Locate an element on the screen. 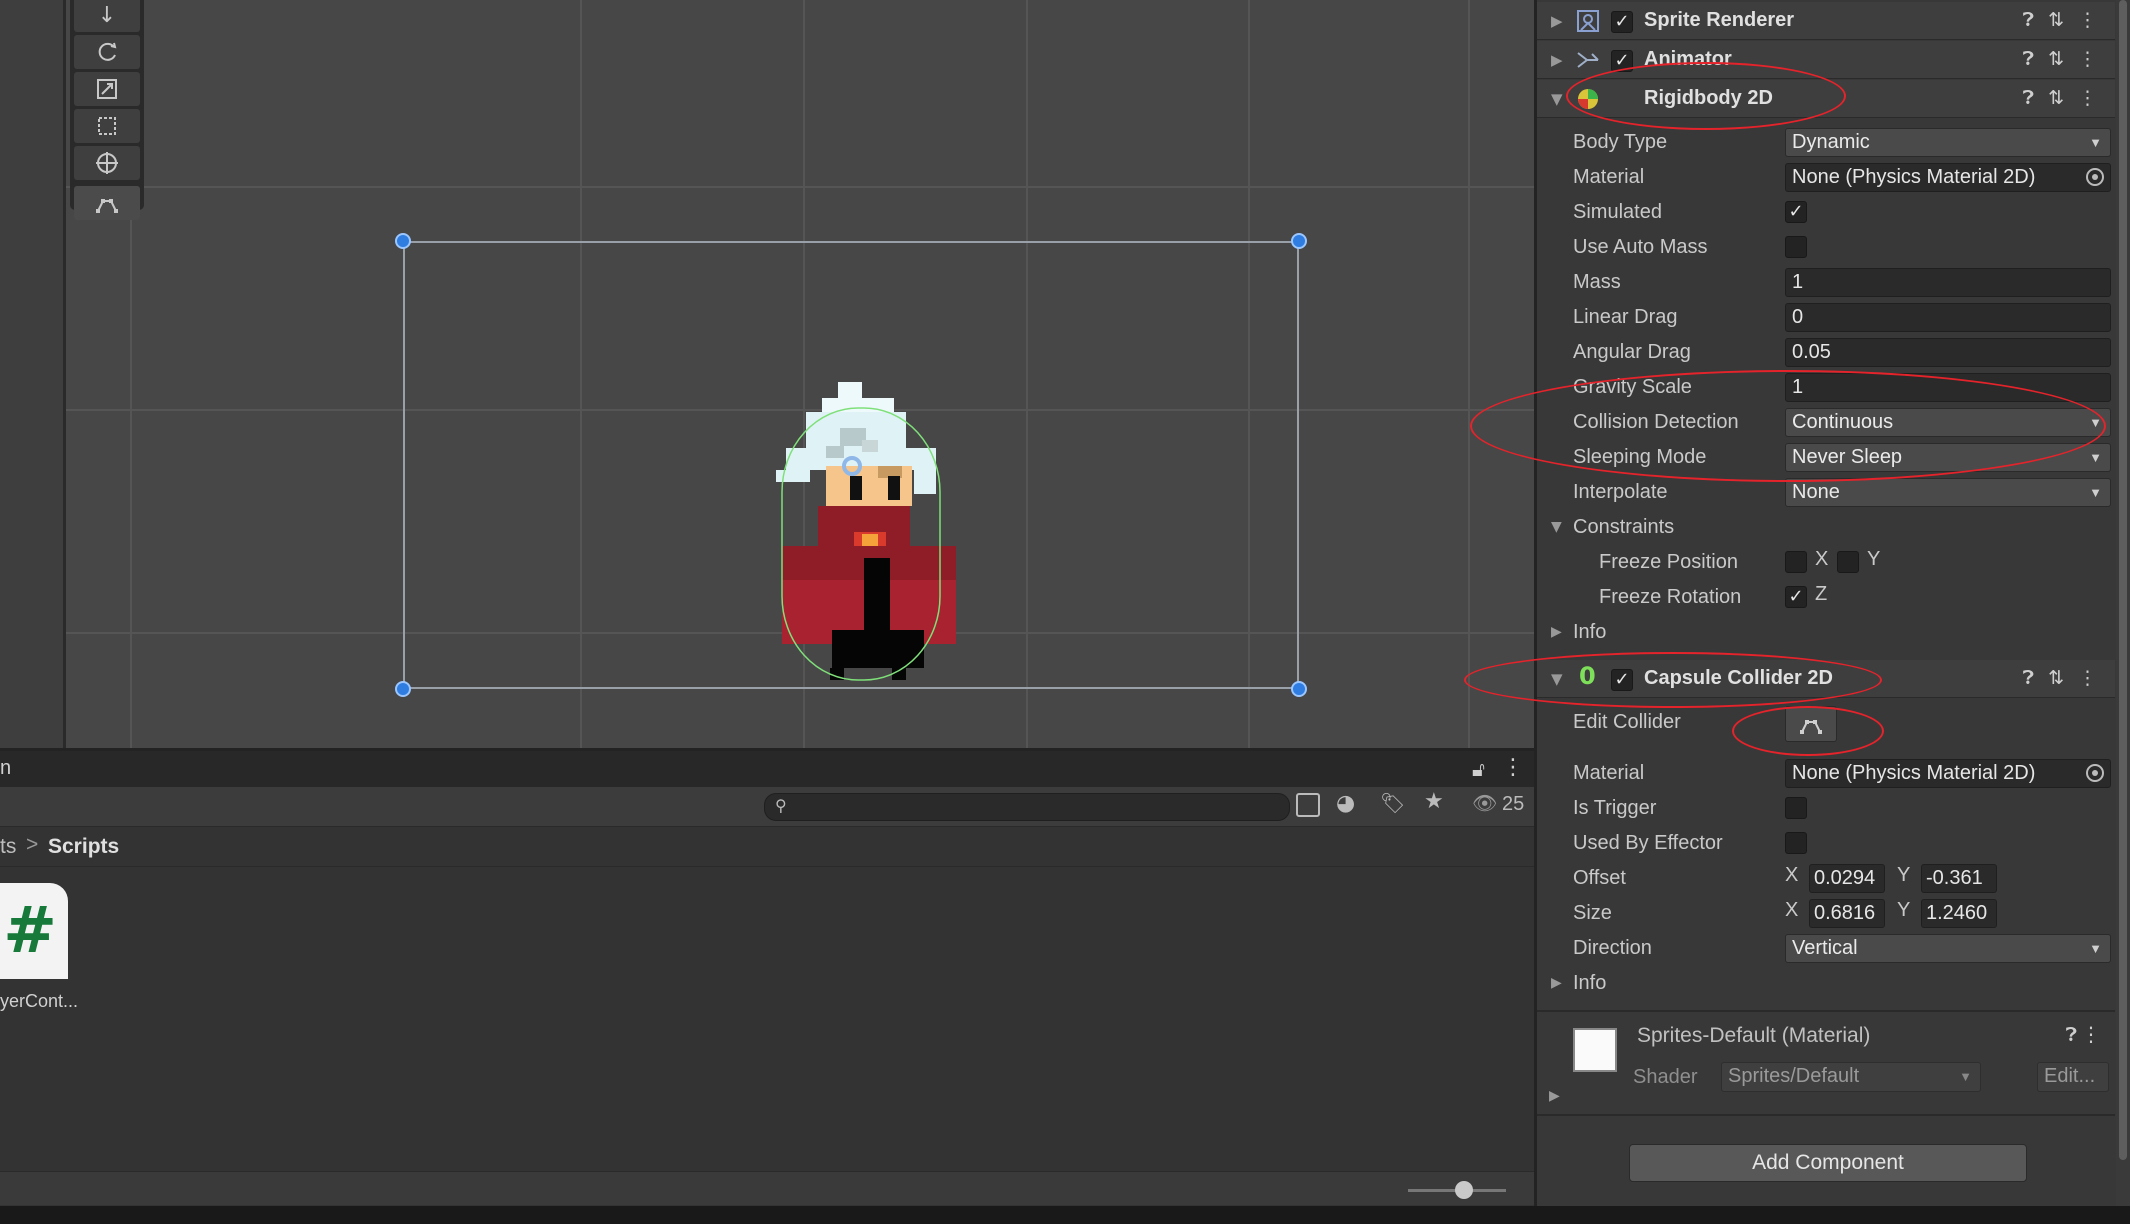  add-component-button: Add Component is located at coordinates (1828, 1163).